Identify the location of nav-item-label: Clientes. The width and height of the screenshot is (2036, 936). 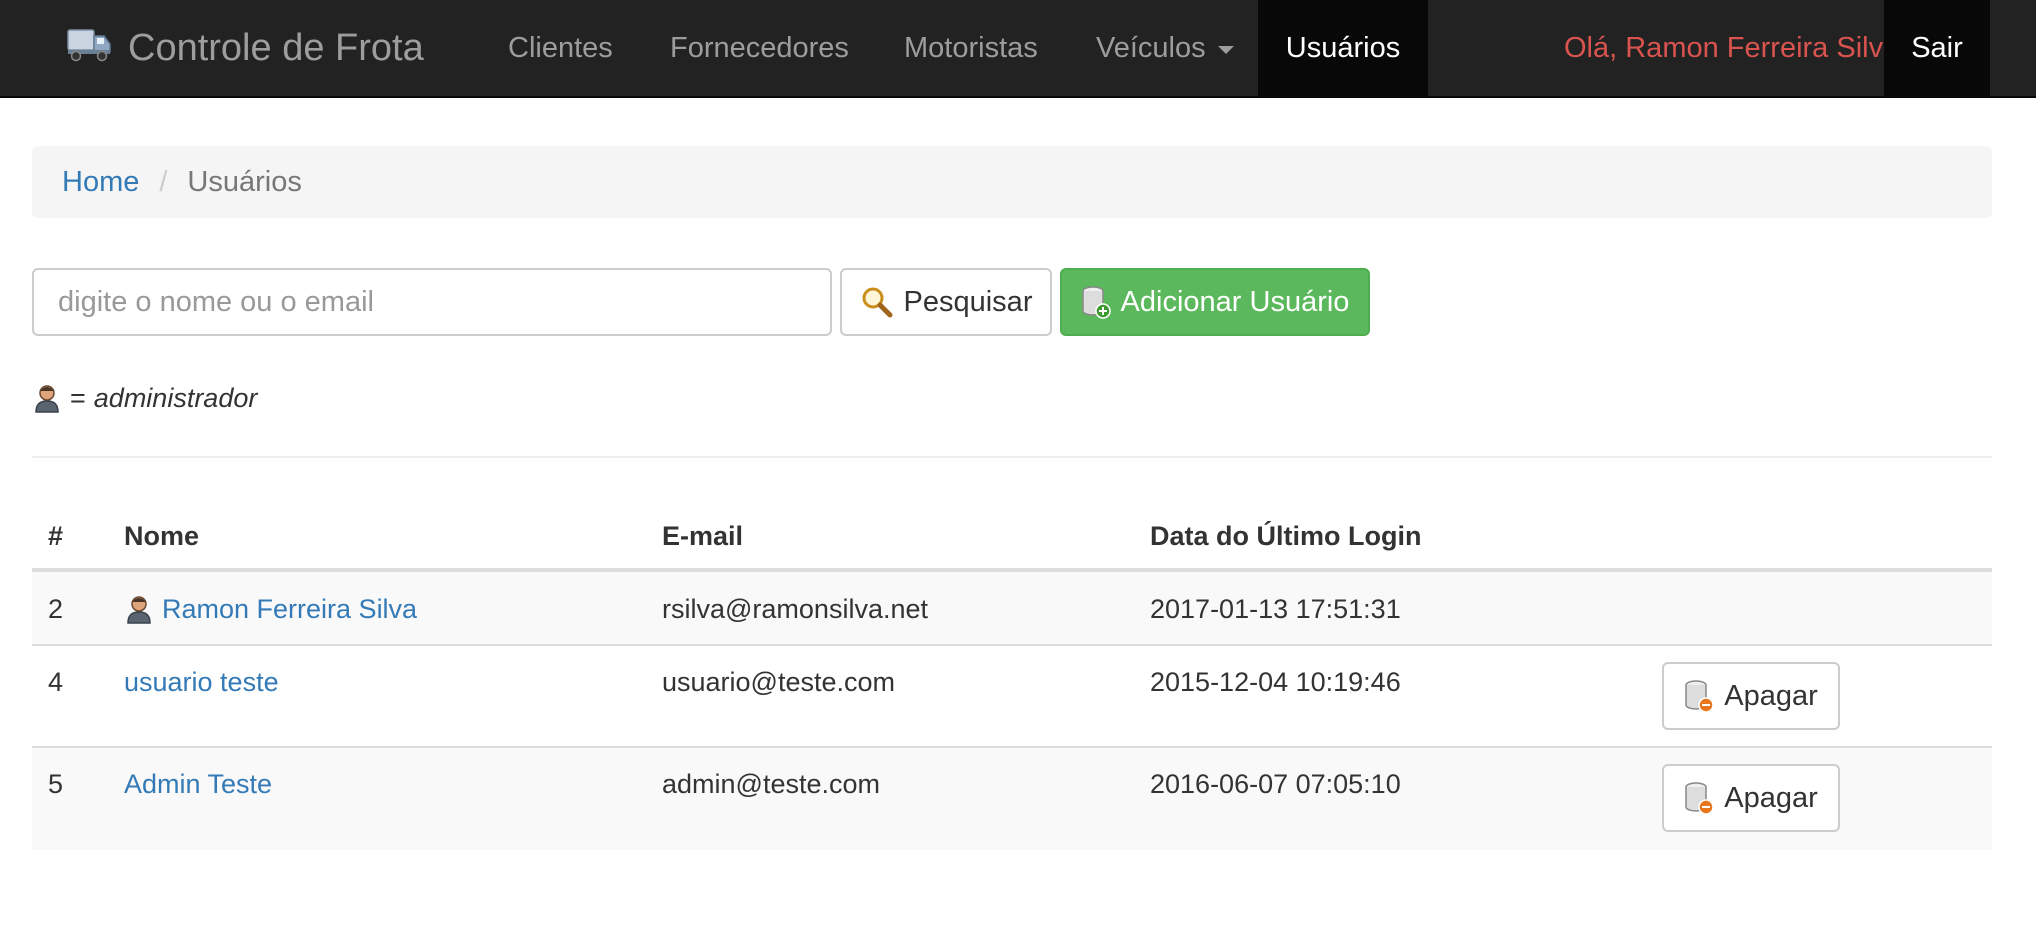
(560, 47).